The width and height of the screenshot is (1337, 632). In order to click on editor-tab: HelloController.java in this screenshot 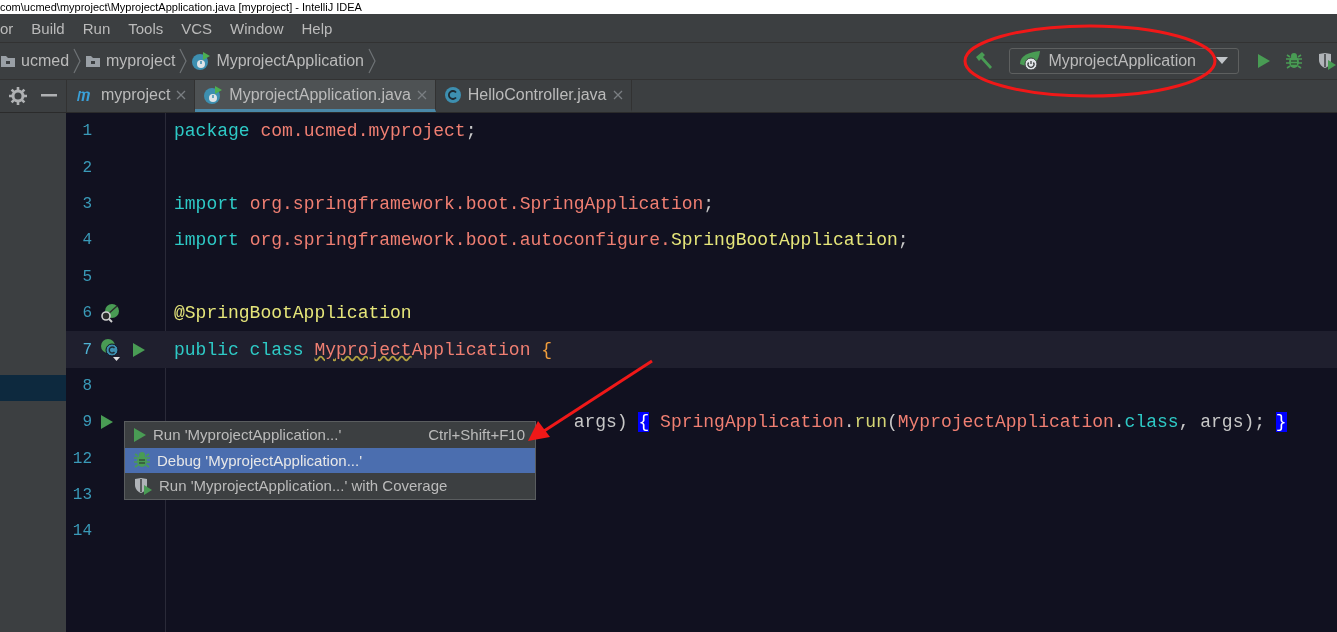, I will do `click(533, 96)`.